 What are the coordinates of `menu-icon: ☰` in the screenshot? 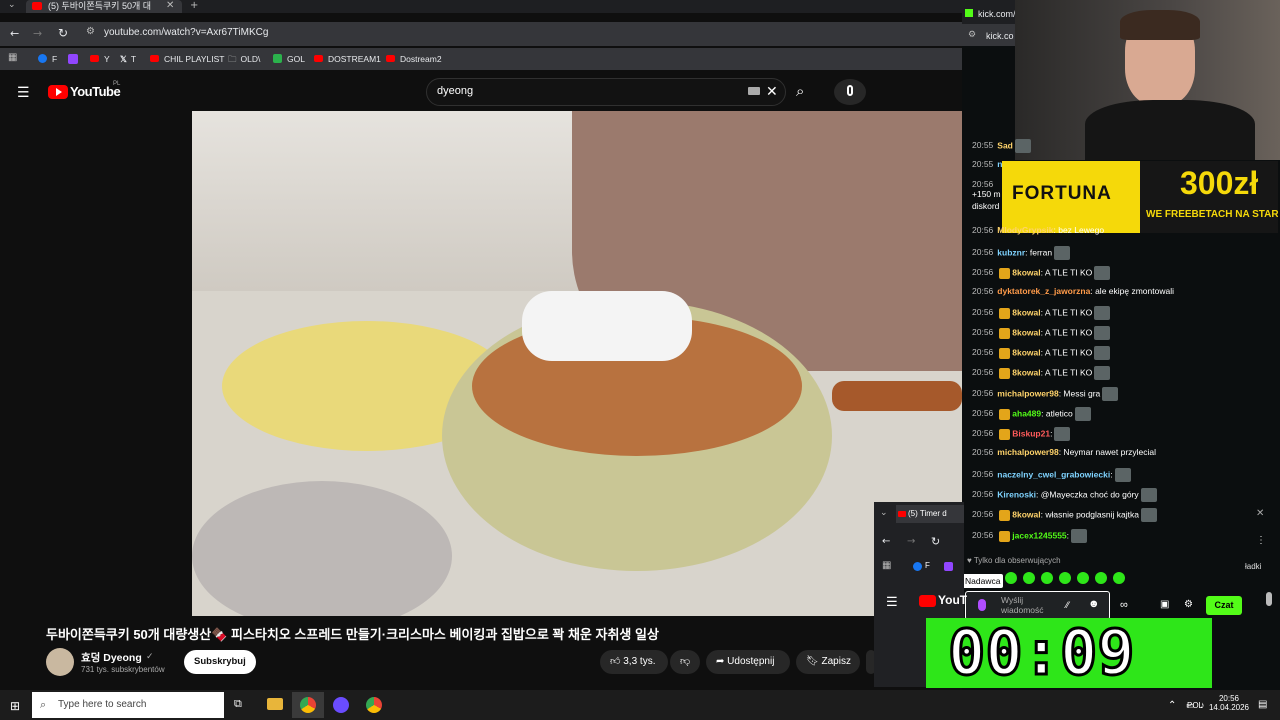 It's located at (23, 92).